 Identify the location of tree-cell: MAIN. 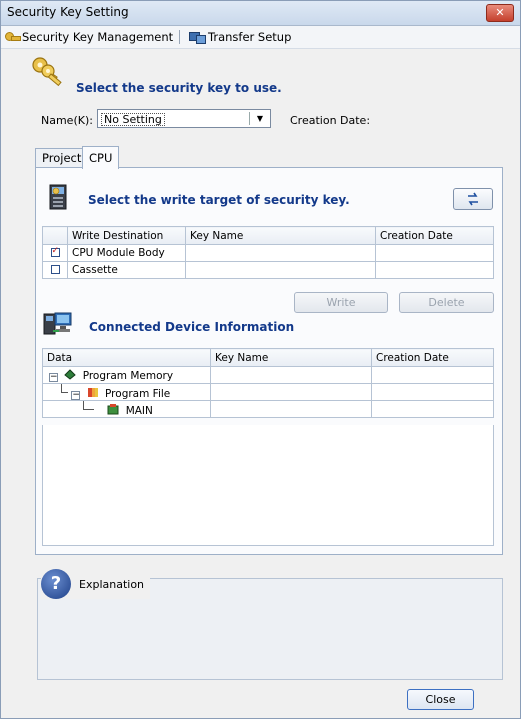
(126, 409).